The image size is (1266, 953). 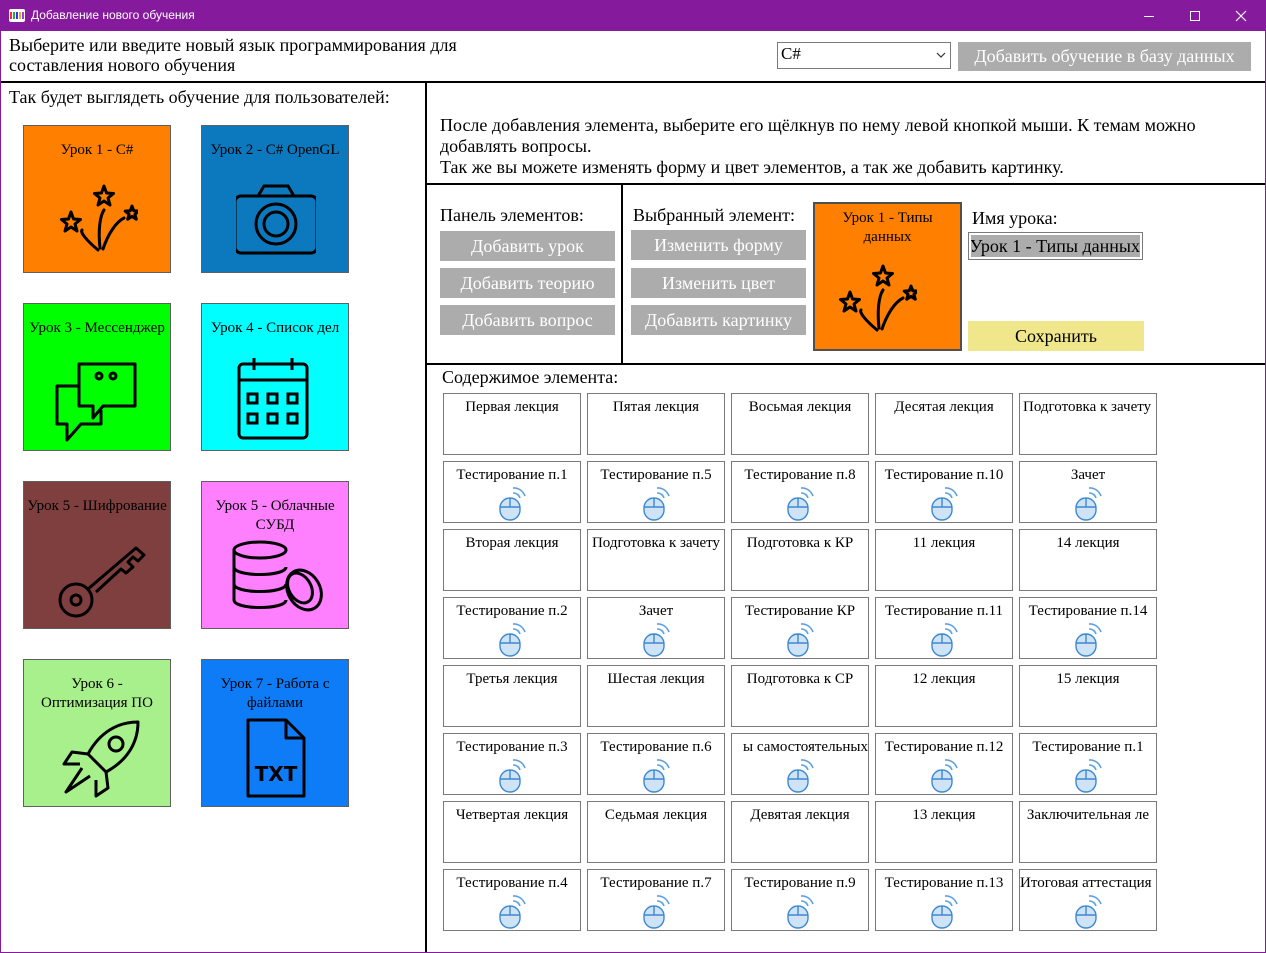 What do you see at coordinates (97, 693) in the screenshot?
I see `lesson-tile-title: Урок 6 - Оптимизация ПО` at bounding box center [97, 693].